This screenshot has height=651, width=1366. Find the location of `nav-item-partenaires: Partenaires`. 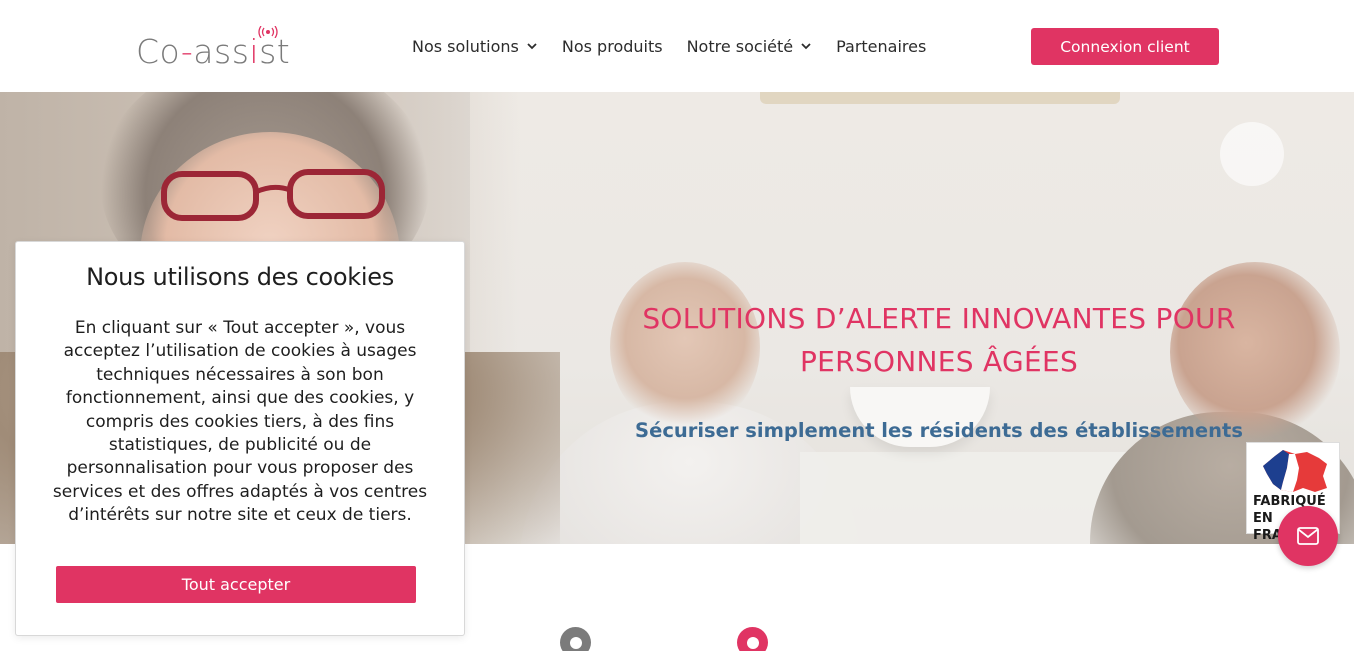

nav-item-partenaires: Partenaires is located at coordinates (881, 46).